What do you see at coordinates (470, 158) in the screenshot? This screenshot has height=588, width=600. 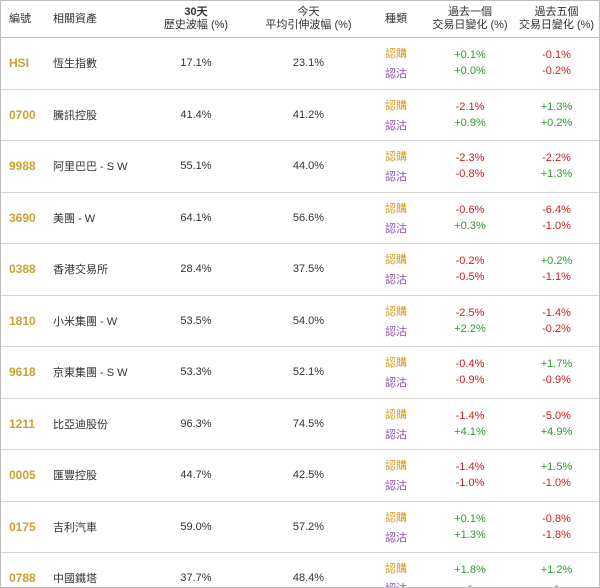 I see `call-change-1d: -2.3%` at bounding box center [470, 158].